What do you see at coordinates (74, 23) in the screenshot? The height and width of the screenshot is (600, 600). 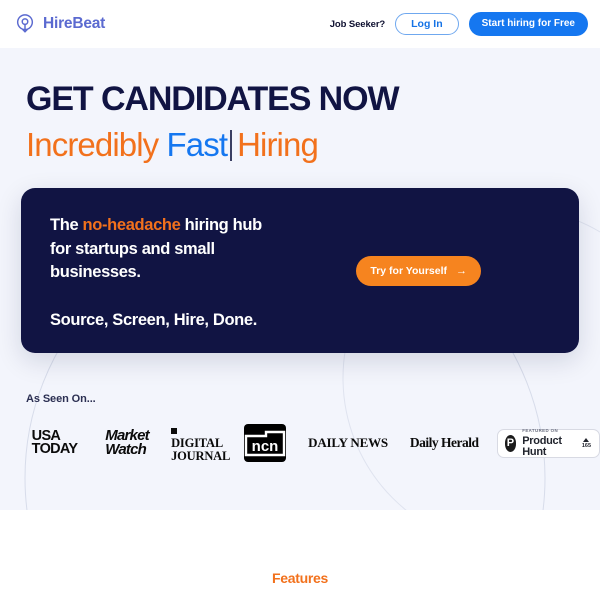 I see `brand-name: HireBeat` at bounding box center [74, 23].